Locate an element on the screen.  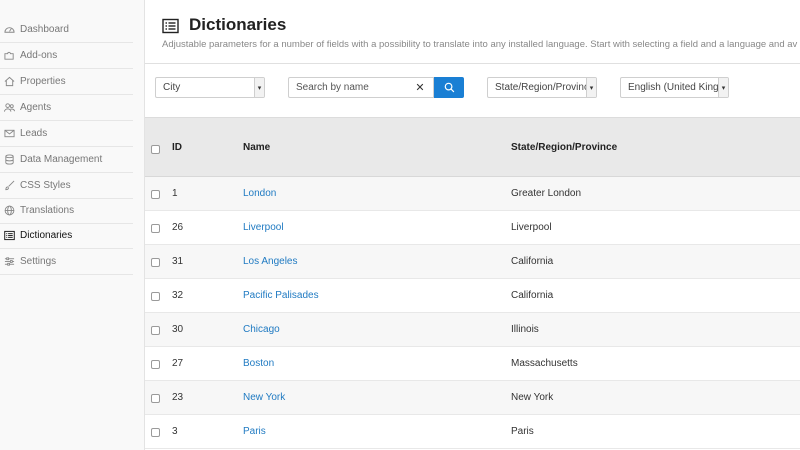
search-input is located at coordinates (348, 87).